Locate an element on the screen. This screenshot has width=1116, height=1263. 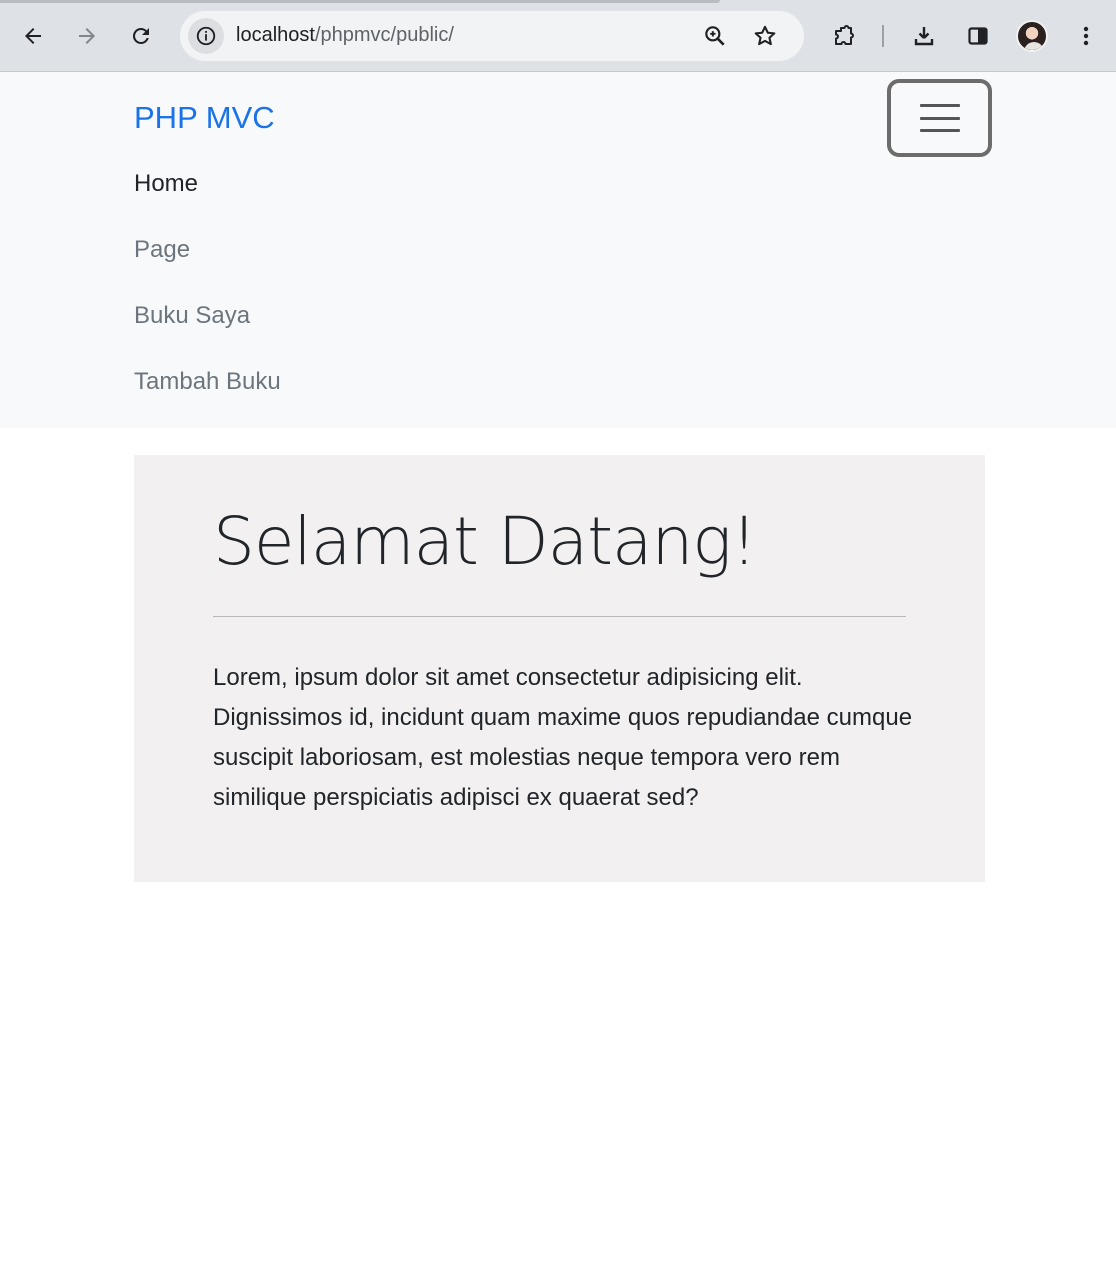
reload-button is located at coordinates (141, 36).